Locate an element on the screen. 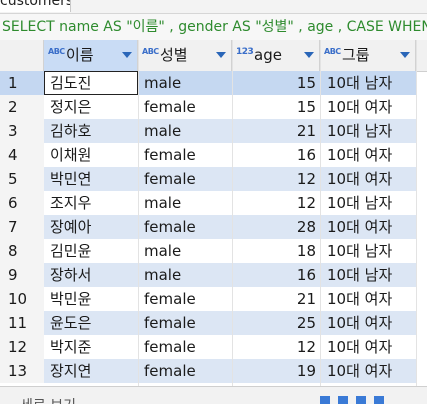  row-number: 13 is located at coordinates (22, 371).